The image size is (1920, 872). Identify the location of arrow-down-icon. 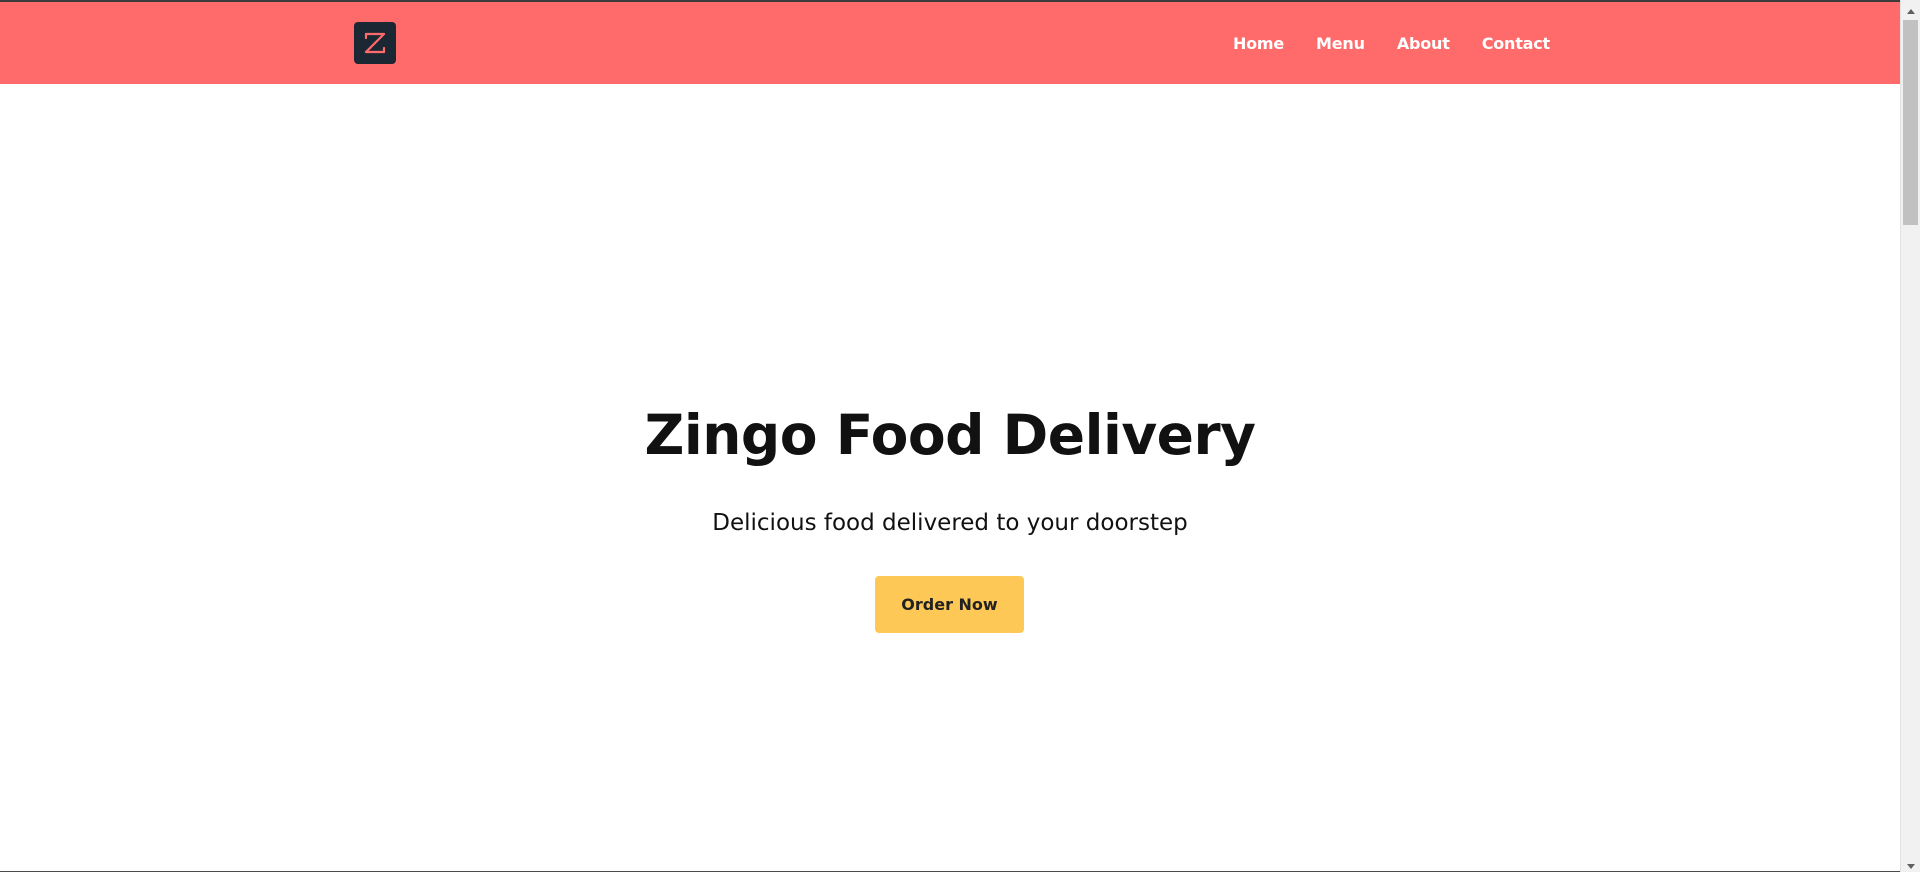
(1910, 863).